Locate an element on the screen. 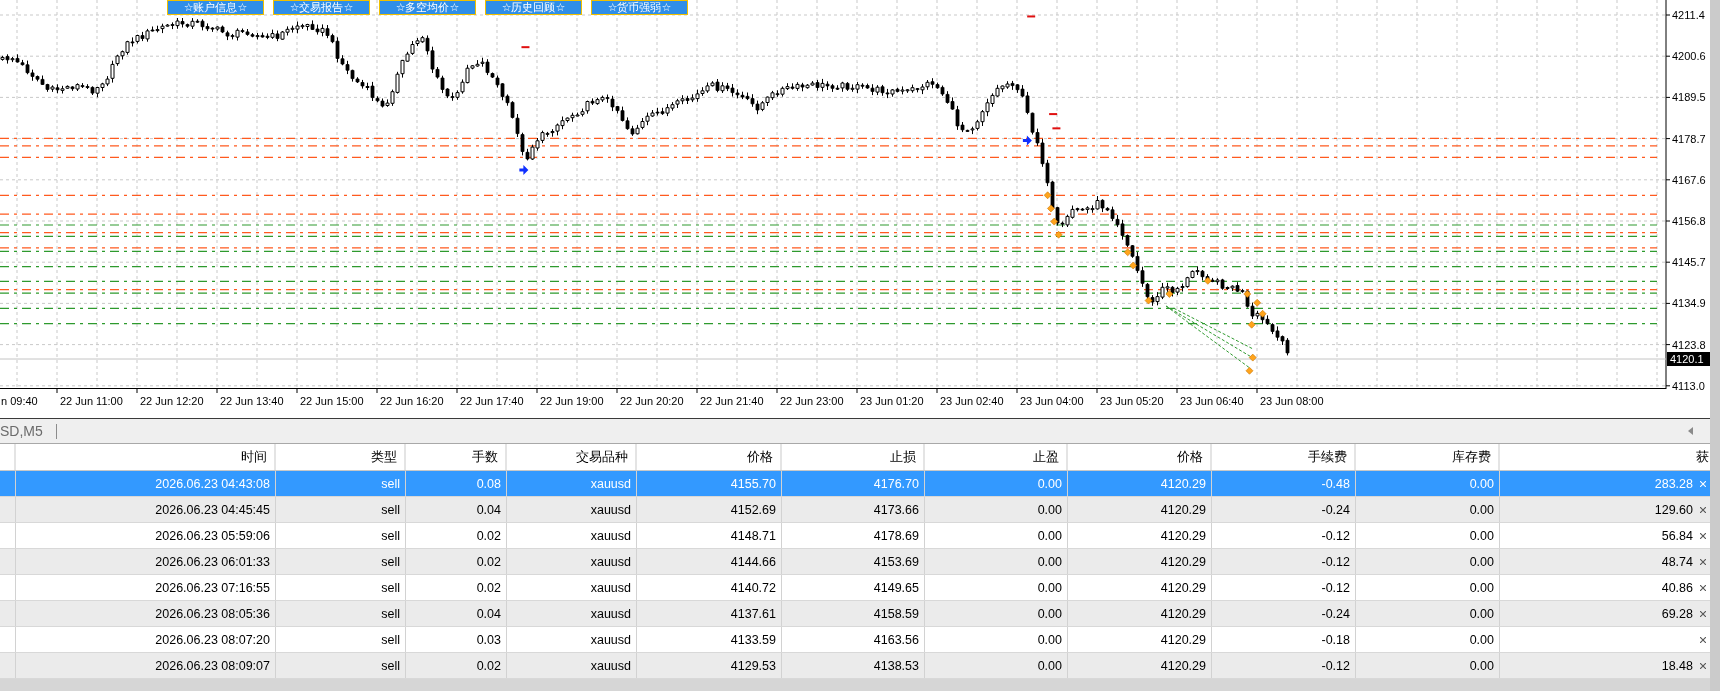  table-cell: 2026.06.23 07:16:55 is located at coordinates (146, 587).